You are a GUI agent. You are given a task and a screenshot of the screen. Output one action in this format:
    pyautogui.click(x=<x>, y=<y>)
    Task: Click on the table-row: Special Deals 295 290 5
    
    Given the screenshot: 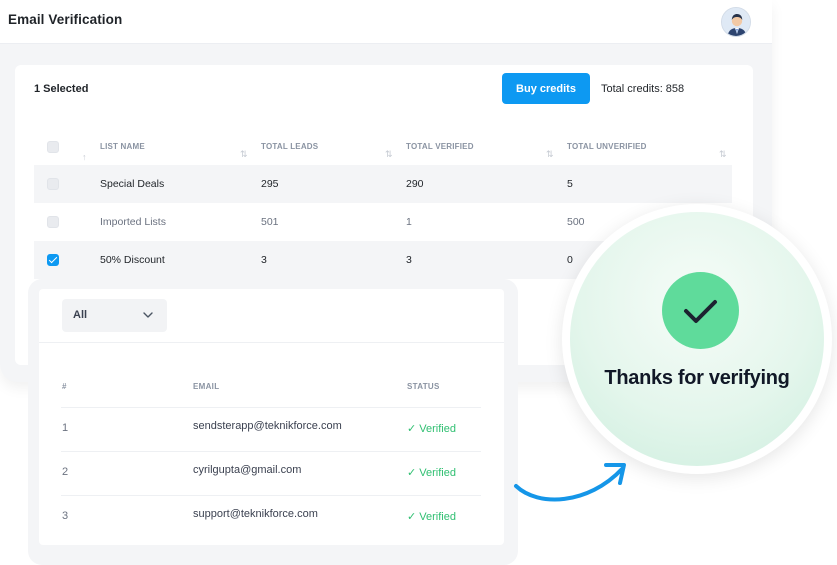 What is the action you would take?
    pyautogui.click(x=383, y=184)
    